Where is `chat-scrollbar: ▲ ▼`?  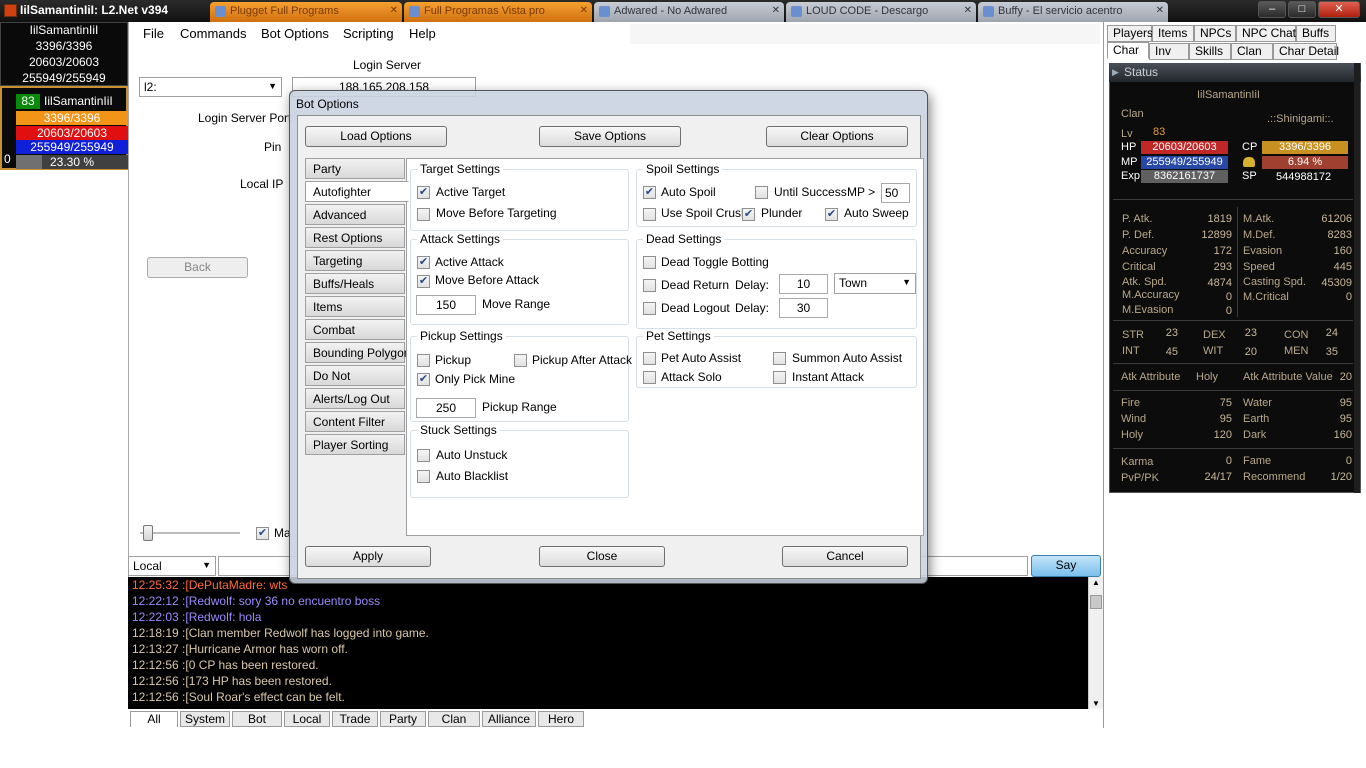 chat-scrollbar: ▲ ▼ is located at coordinates (1095, 643).